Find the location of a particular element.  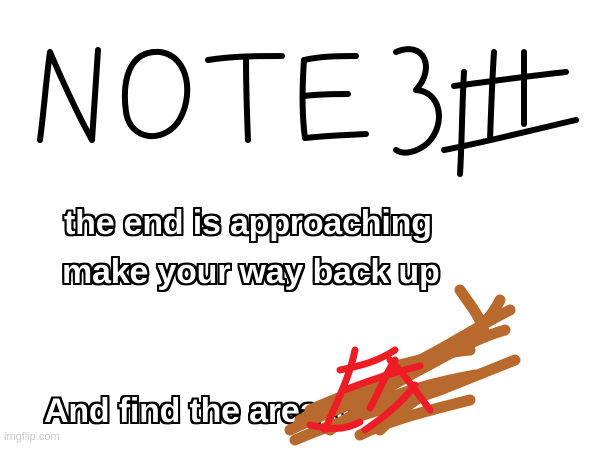

imgflip-watermark: imgflip.com is located at coordinates (32, 437).